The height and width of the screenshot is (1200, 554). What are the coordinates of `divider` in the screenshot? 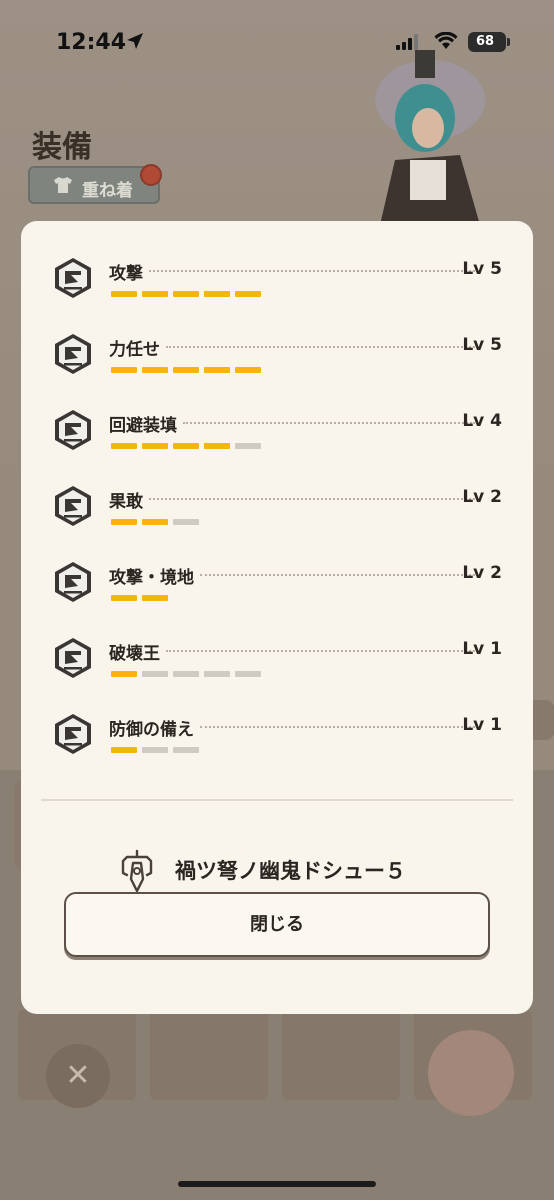 It's located at (277, 800).